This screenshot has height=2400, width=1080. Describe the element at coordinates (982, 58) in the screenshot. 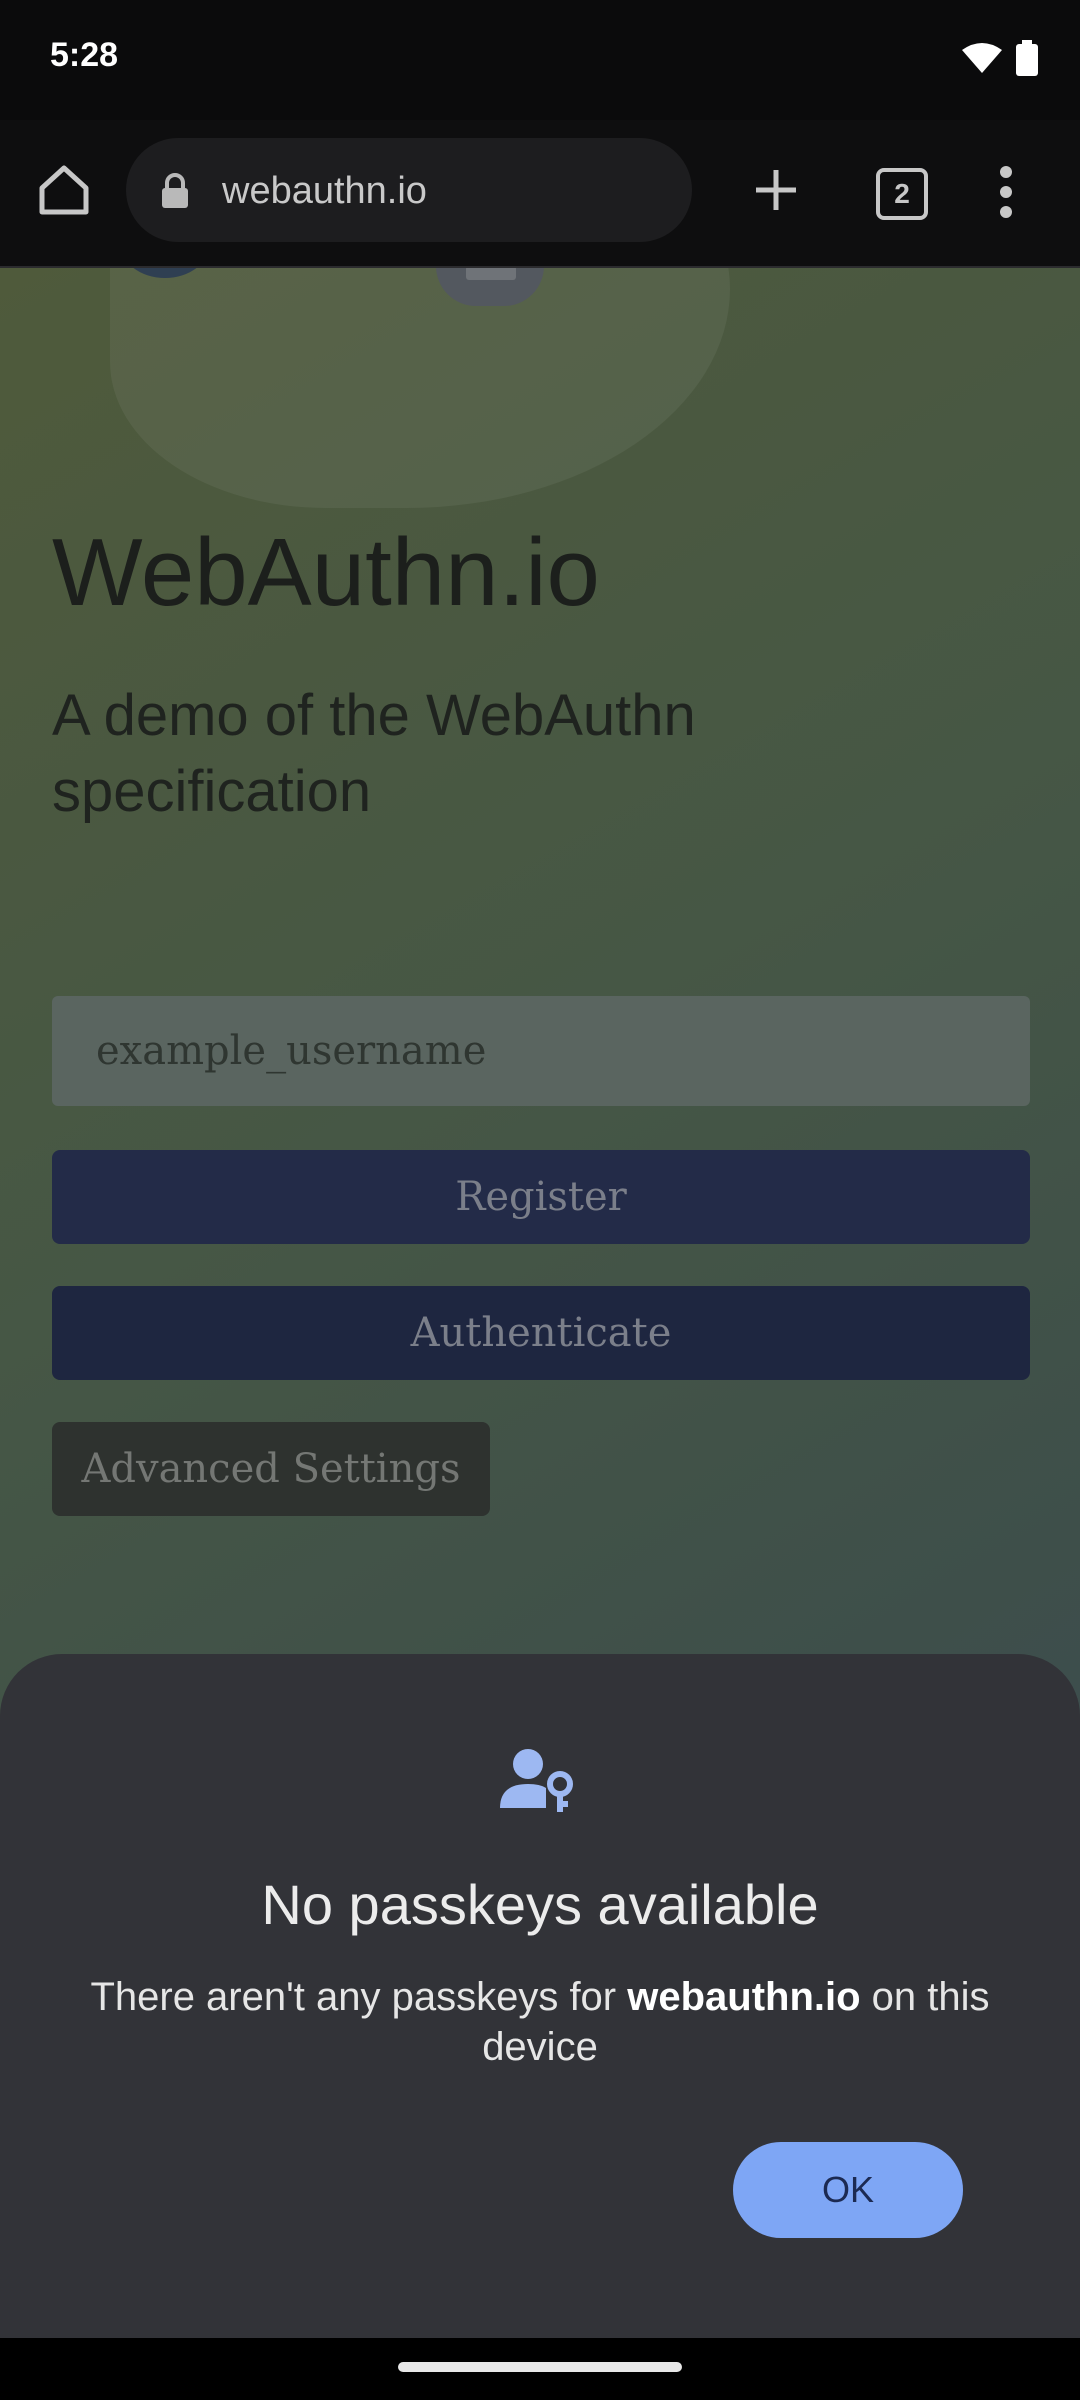

I see `wifi-icon` at that location.